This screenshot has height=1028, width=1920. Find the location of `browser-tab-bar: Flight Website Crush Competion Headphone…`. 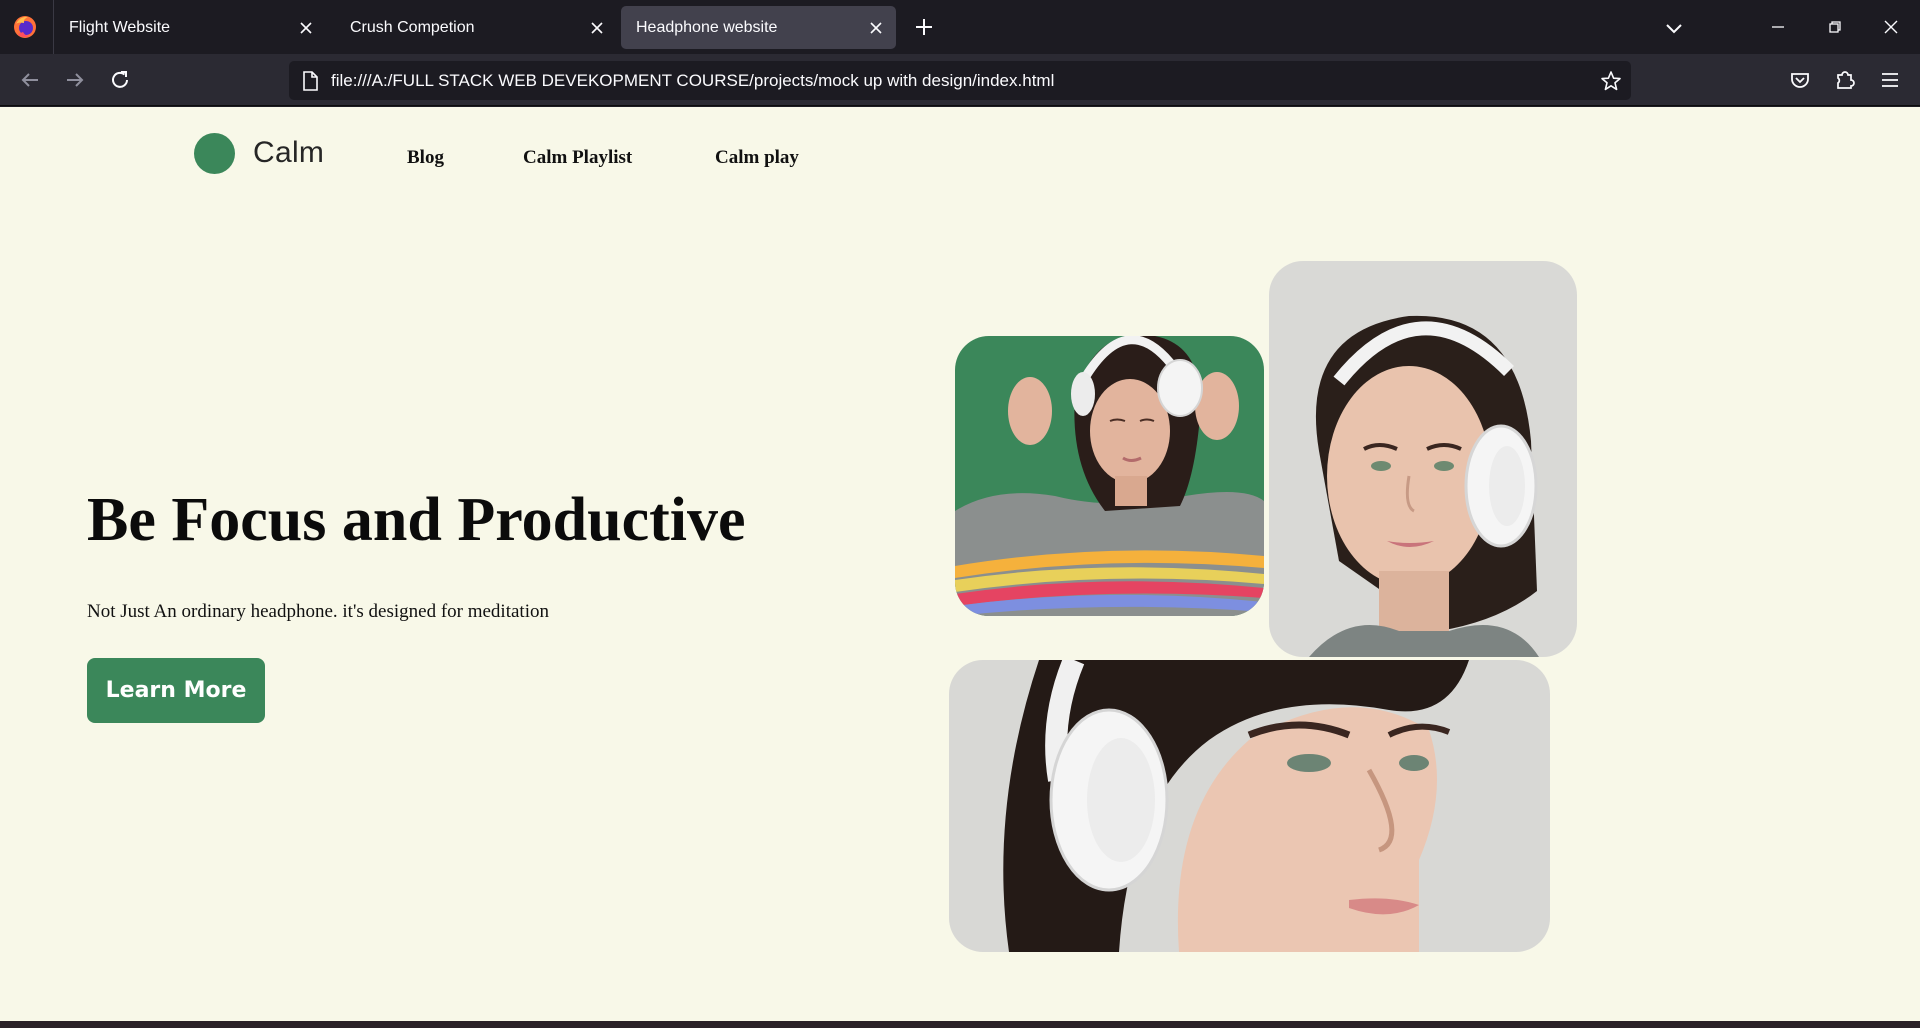

browser-tab-bar: Flight Website Crush Competion Headphone… is located at coordinates (960, 27).